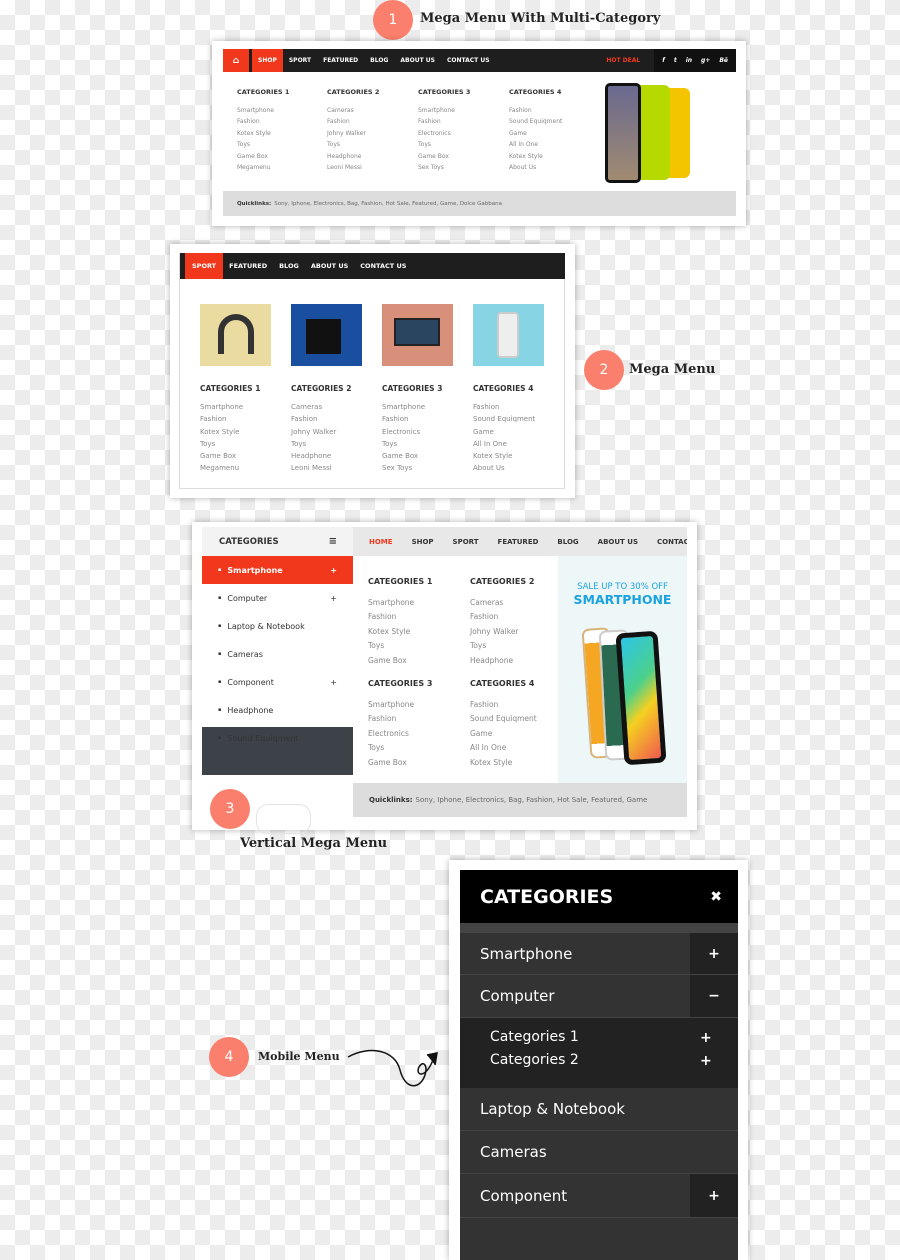 The image size is (900, 1260). Describe the element at coordinates (277, 626) in the screenshot. I see `sidebar-item: ▪ Laptop & Notebook` at that location.